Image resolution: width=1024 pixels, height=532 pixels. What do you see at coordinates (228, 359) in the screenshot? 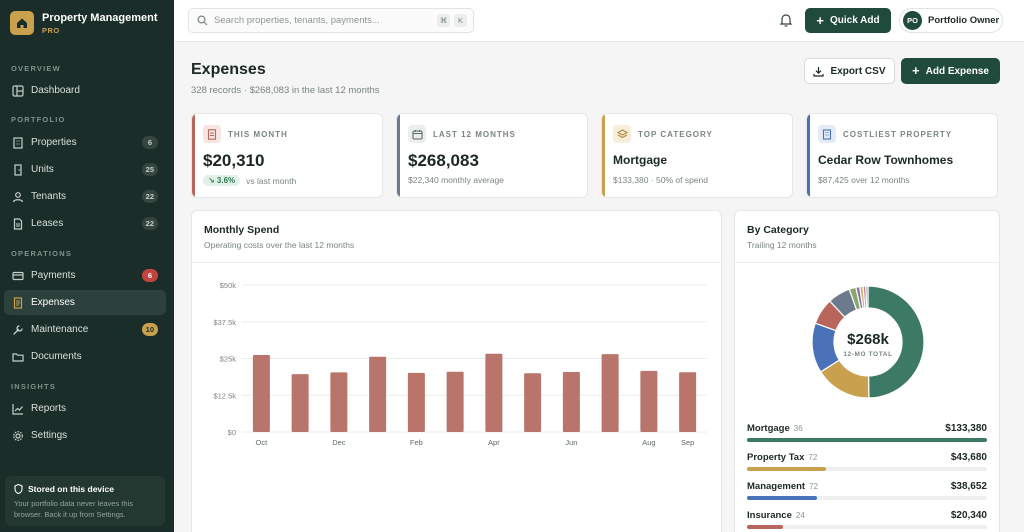
I see `y-tick-label: $25k` at bounding box center [228, 359].